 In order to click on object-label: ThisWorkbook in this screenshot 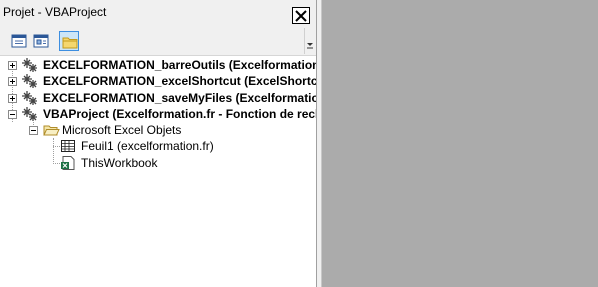, I will do `click(119, 163)`.